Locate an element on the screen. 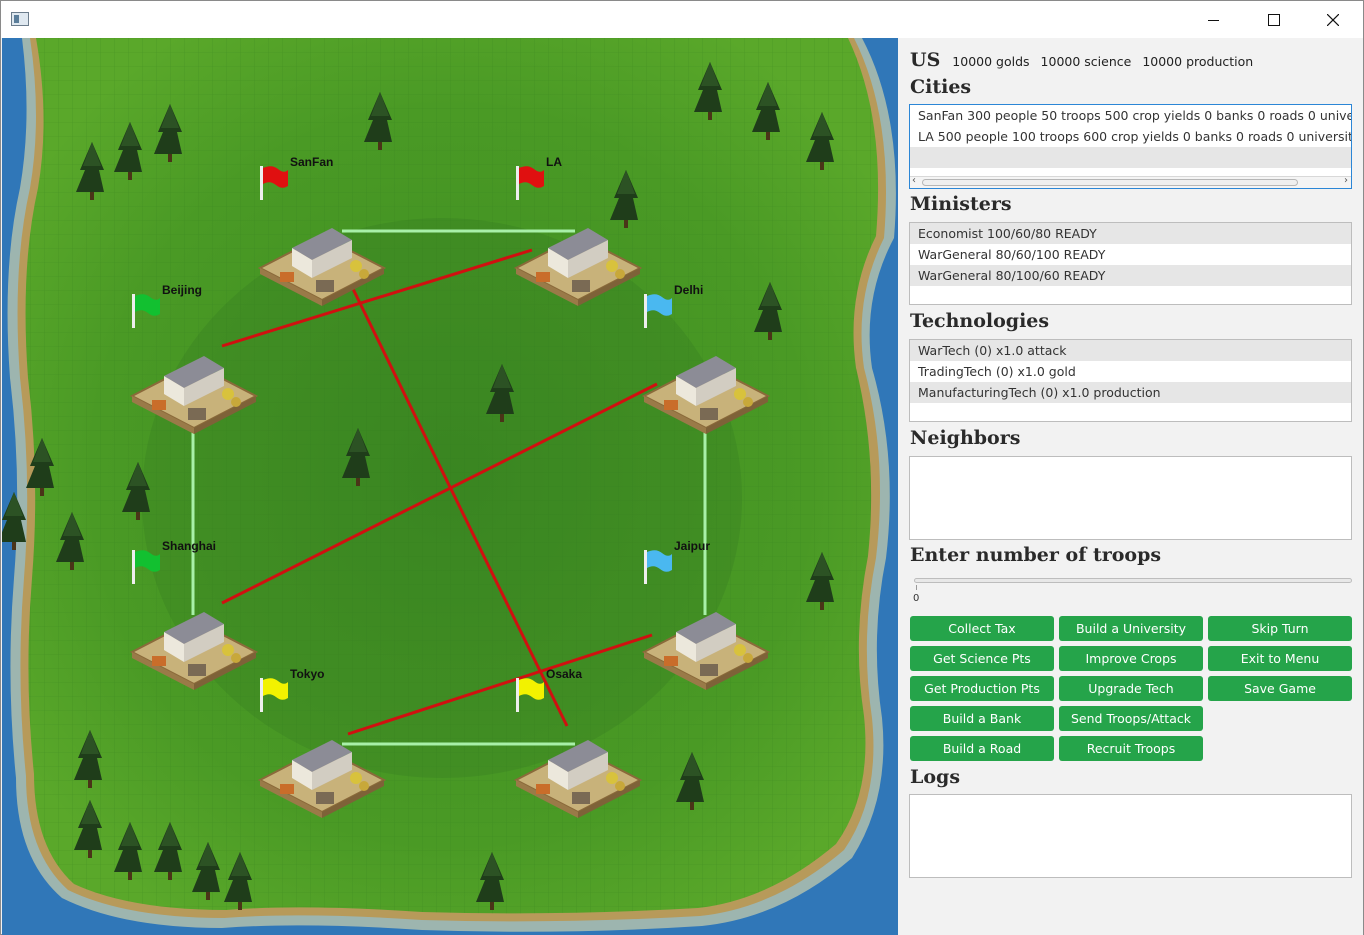 This screenshot has width=1364, height=935. scroll-right-icon: › is located at coordinates (1346, 180).